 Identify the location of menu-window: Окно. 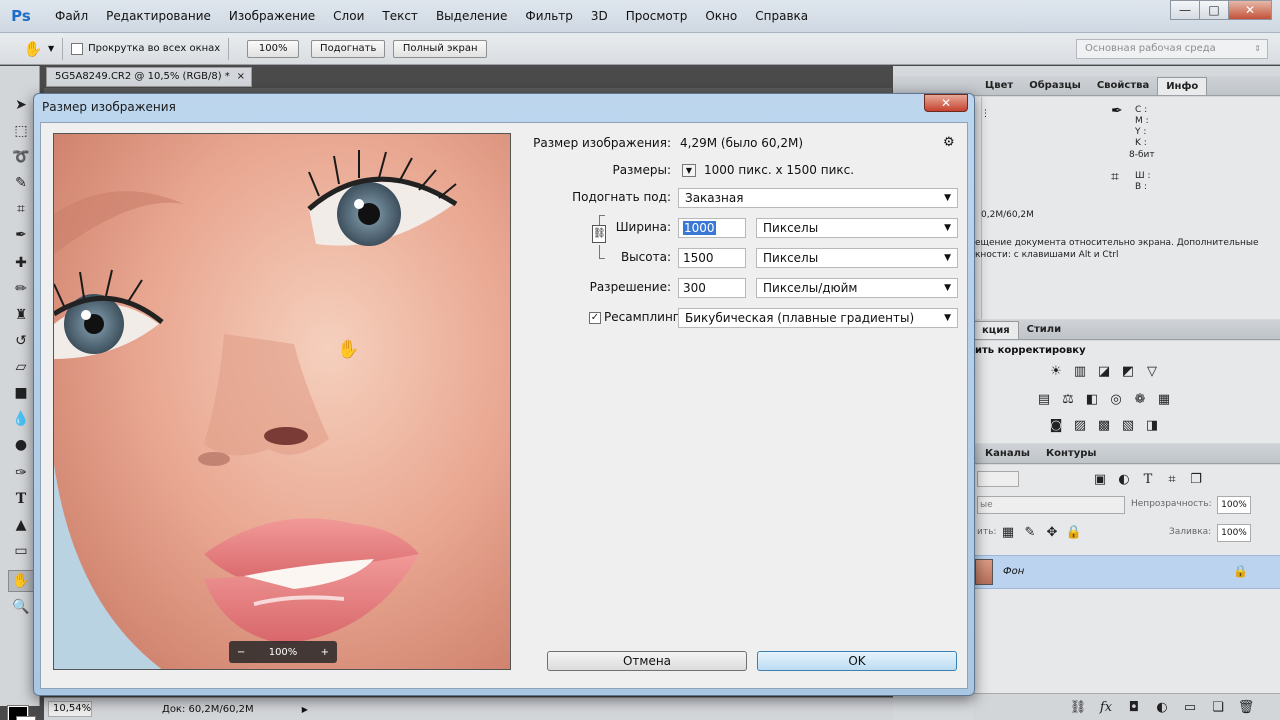
(721, 16).